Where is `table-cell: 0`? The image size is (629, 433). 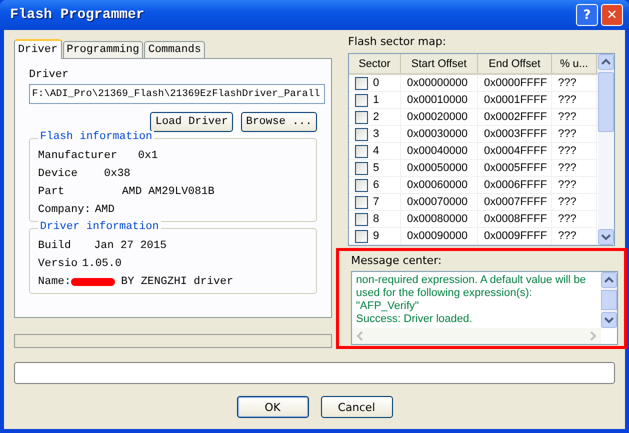
table-cell: 0 is located at coordinates (376, 83).